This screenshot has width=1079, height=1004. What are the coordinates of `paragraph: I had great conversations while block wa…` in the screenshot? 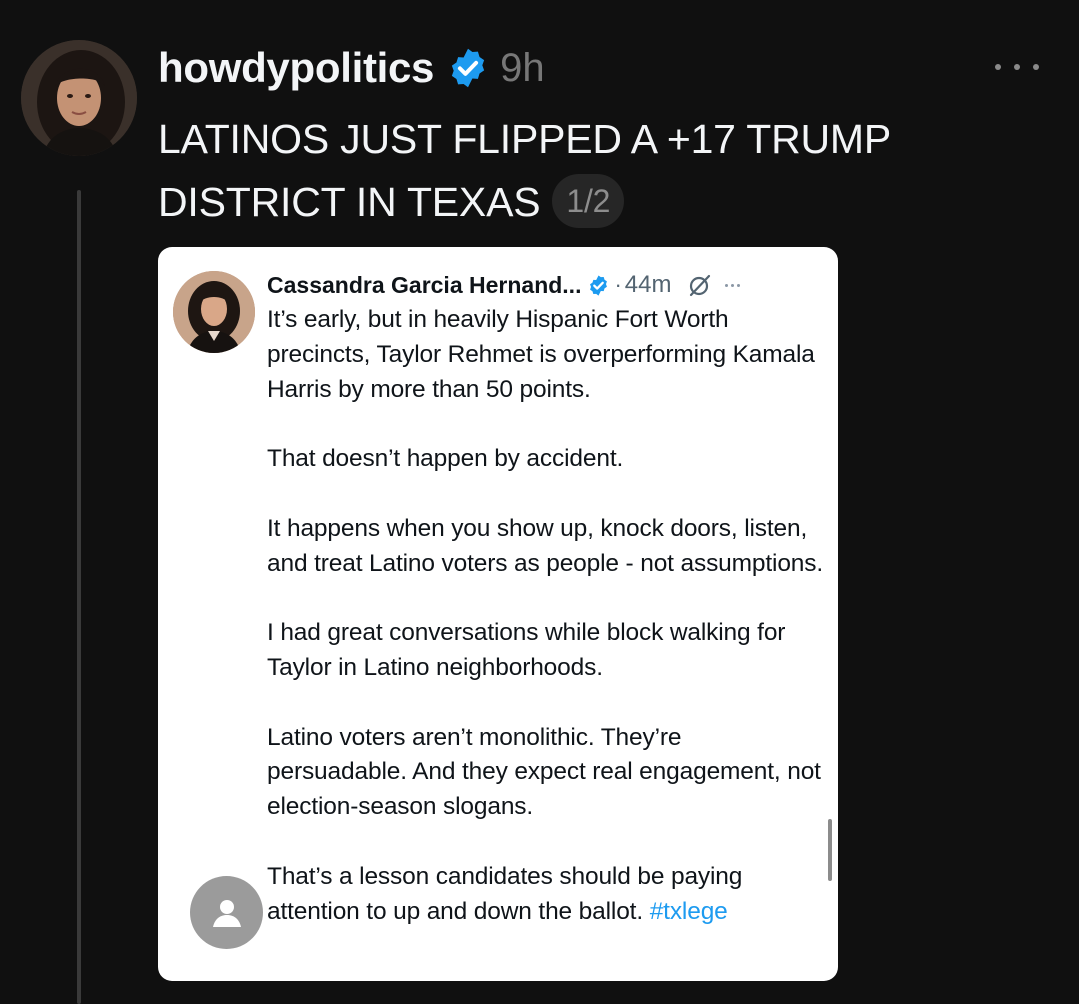 It's located at (526, 650).